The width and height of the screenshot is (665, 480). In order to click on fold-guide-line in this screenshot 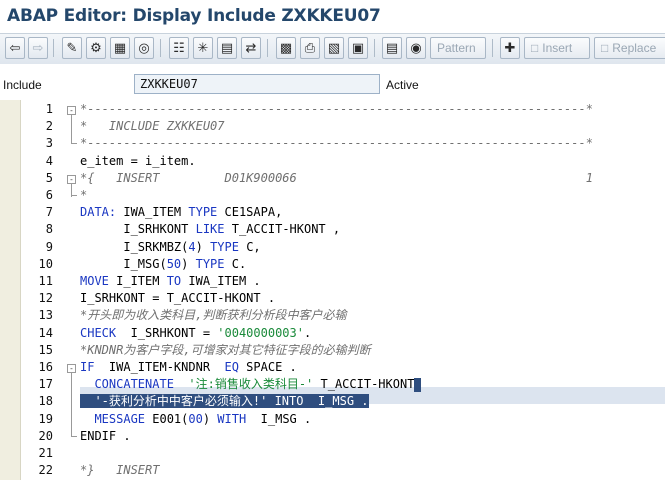, I will do `click(71, 404)`.